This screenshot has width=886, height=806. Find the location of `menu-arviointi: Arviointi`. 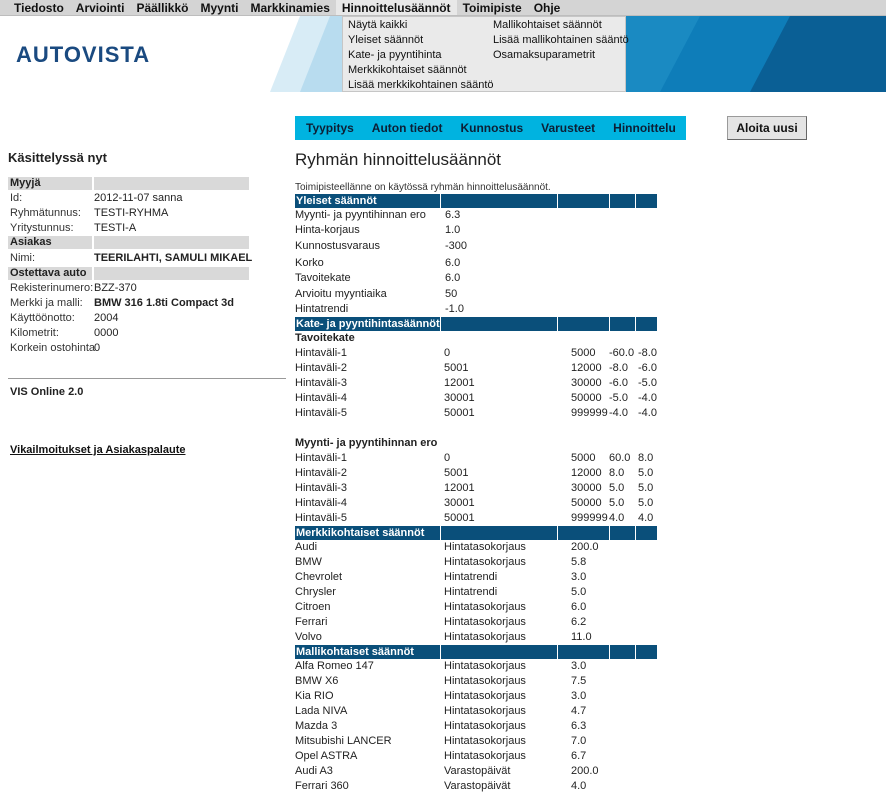

menu-arviointi: Arviointi is located at coordinates (100, 7).